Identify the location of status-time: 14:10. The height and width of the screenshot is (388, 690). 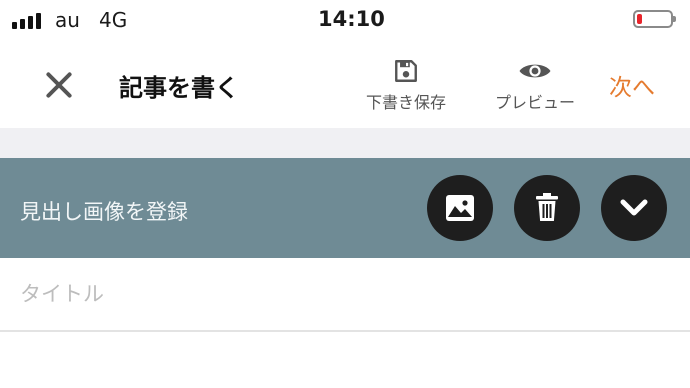
(351, 19).